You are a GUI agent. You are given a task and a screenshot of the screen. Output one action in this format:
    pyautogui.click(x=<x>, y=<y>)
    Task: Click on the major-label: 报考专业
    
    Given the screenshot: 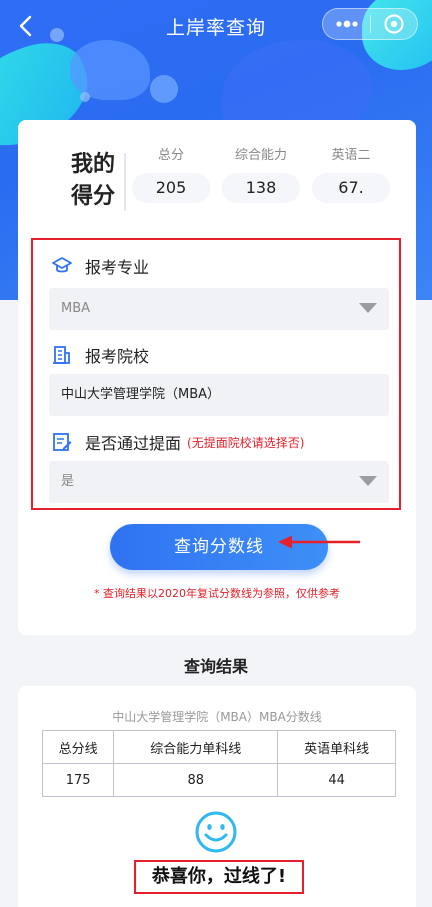 What is the action you would take?
    pyautogui.click(x=100, y=266)
    